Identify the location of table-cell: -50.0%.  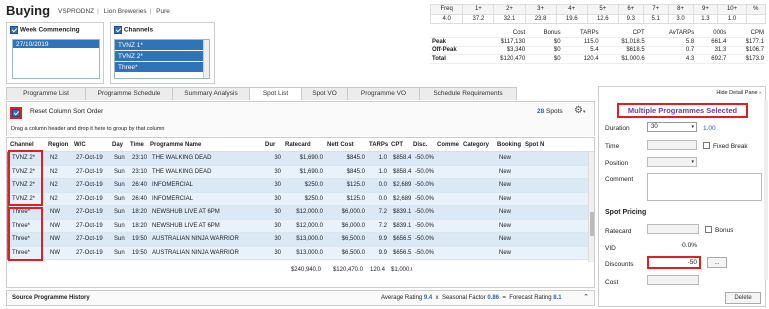
(425, 225).